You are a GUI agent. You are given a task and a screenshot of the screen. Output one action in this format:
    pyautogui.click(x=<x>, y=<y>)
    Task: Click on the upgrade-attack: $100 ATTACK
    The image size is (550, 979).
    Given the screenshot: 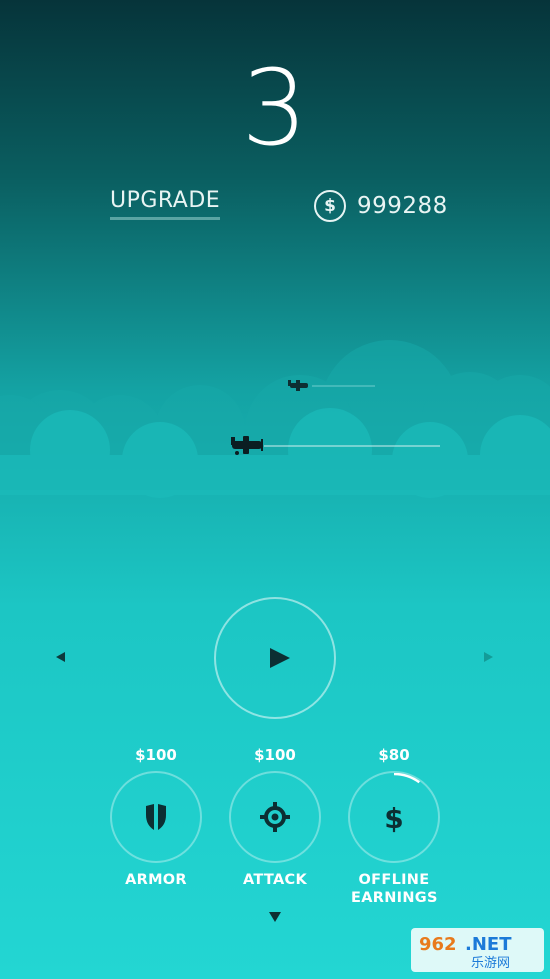 What is the action you would take?
    pyautogui.click(x=275, y=816)
    